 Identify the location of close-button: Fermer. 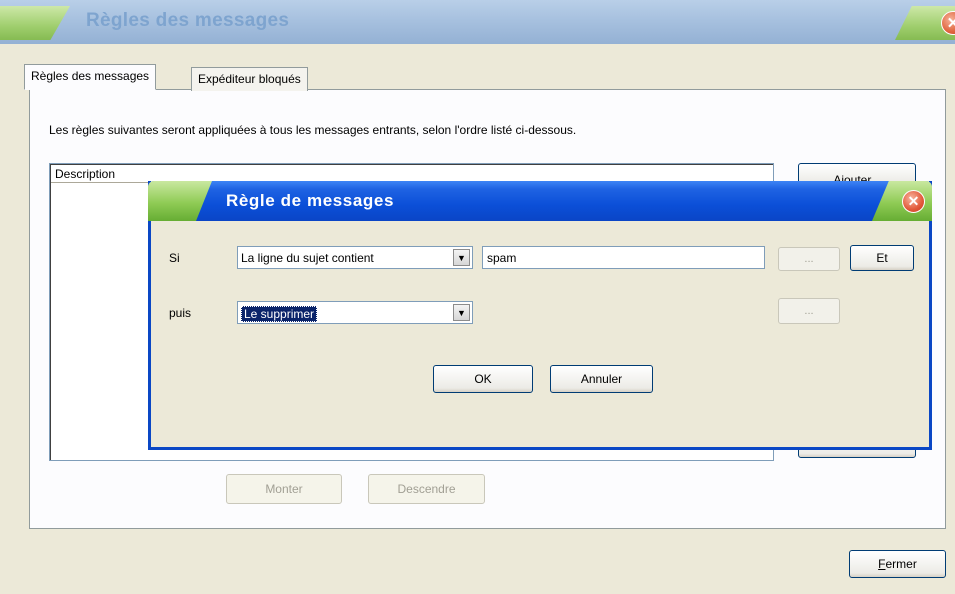
(897, 564).